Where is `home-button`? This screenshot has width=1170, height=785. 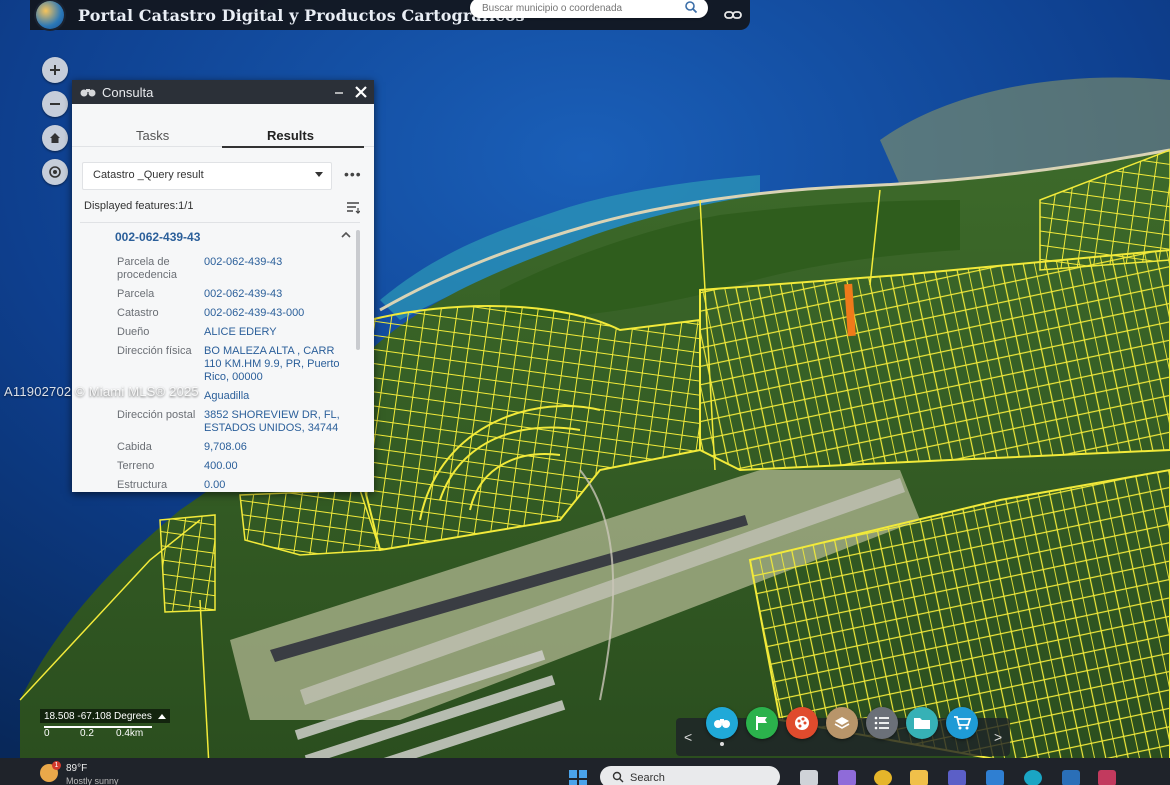 home-button is located at coordinates (55, 138).